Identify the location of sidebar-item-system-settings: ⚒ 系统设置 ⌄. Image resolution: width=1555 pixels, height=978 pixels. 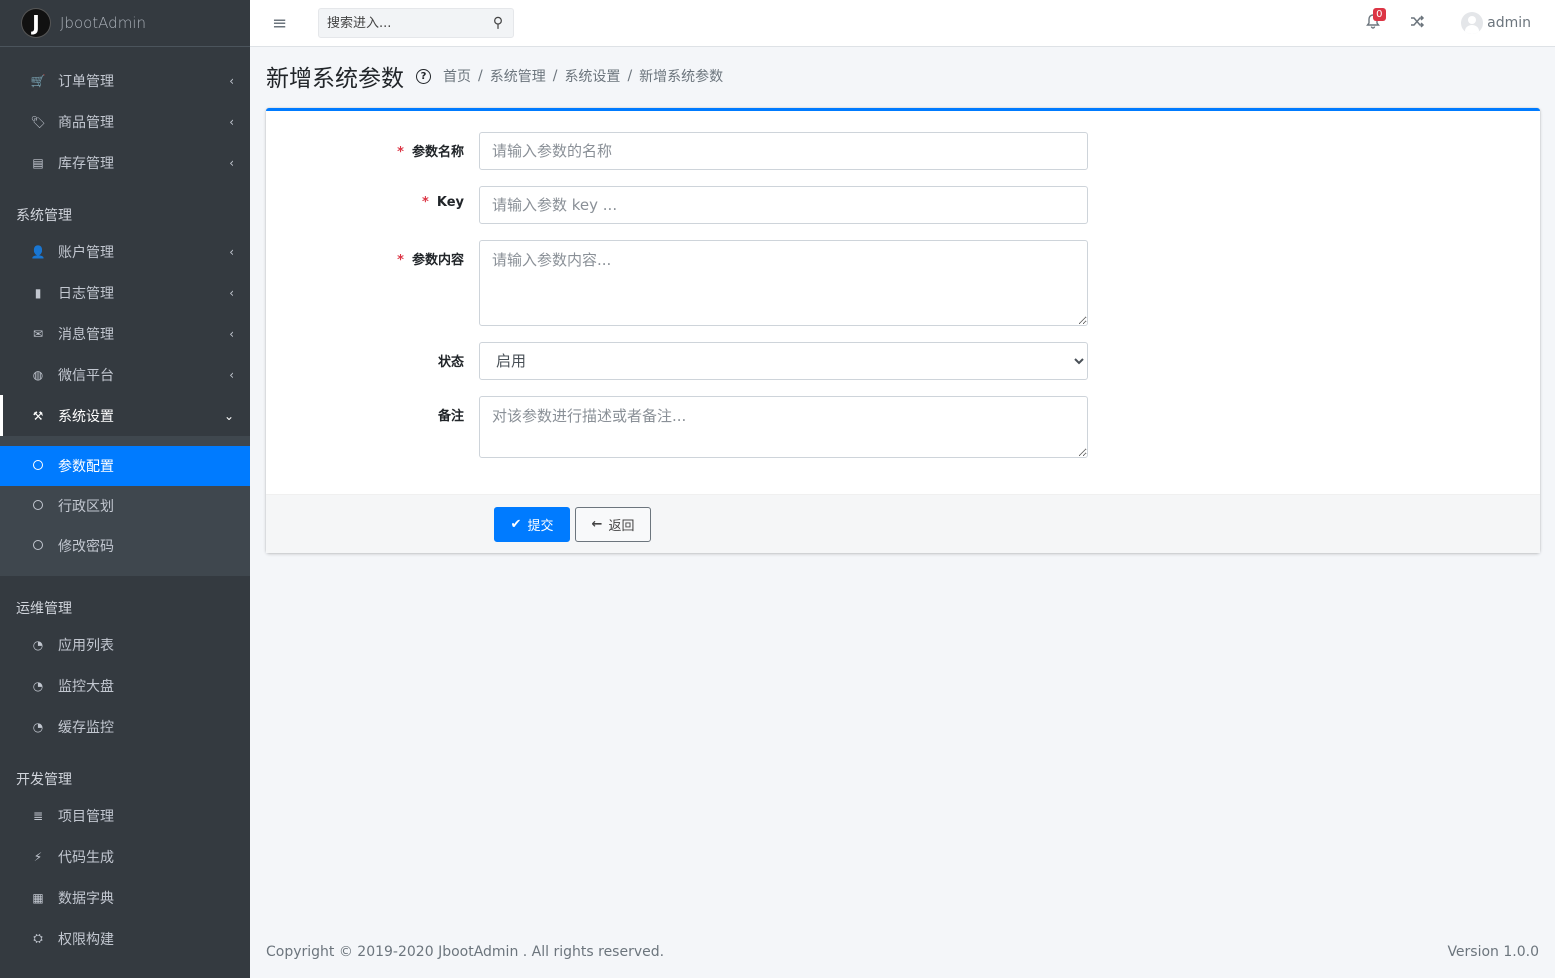
(125, 415).